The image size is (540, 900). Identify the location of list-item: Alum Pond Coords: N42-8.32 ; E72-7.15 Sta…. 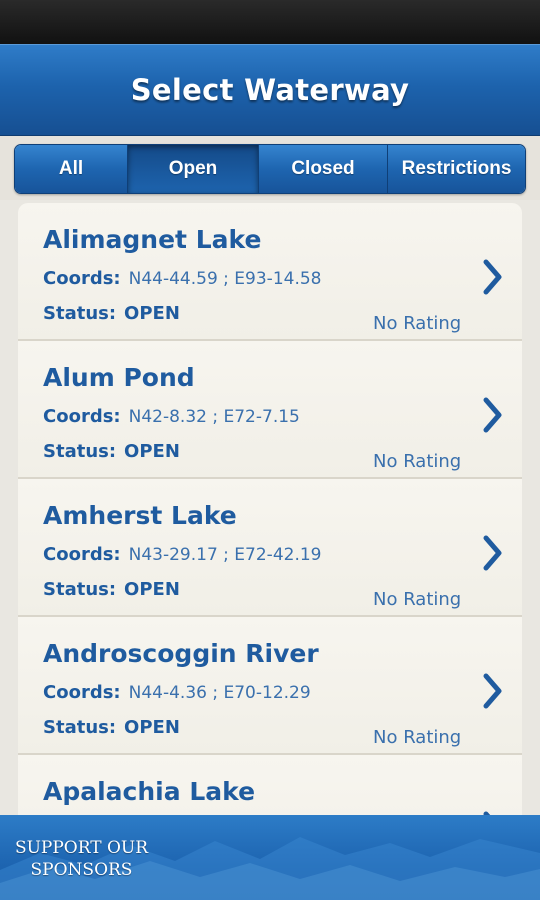
(270, 410).